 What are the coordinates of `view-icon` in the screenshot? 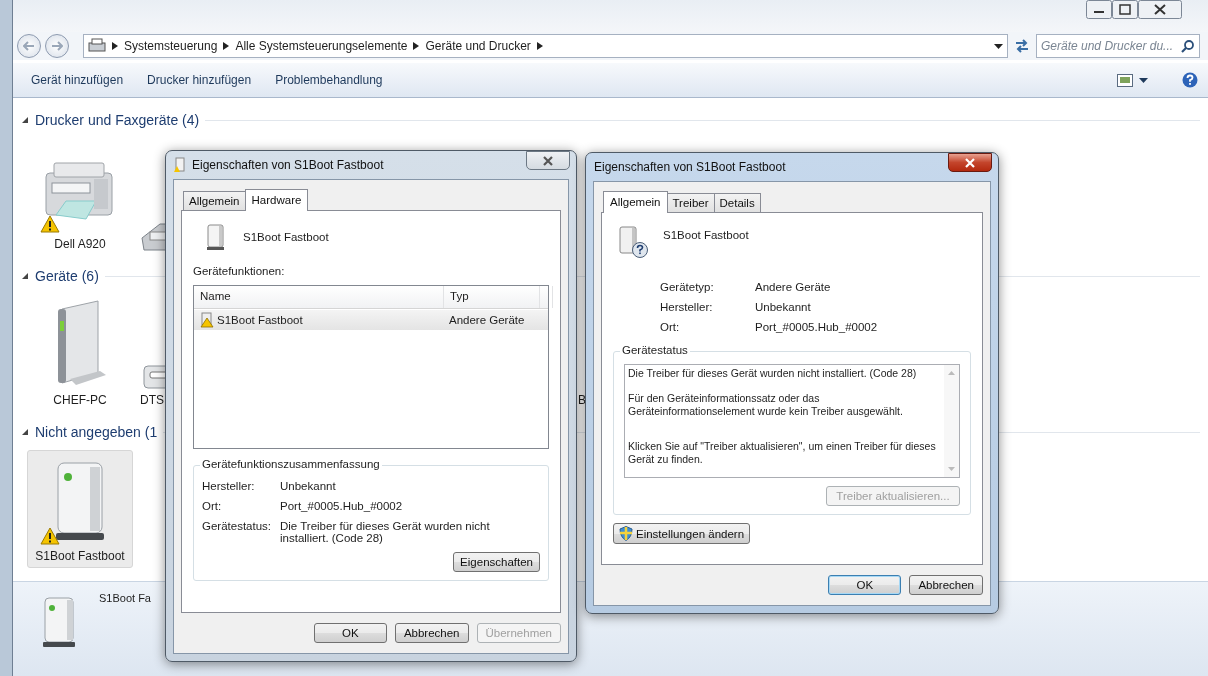 It's located at (1125, 80).